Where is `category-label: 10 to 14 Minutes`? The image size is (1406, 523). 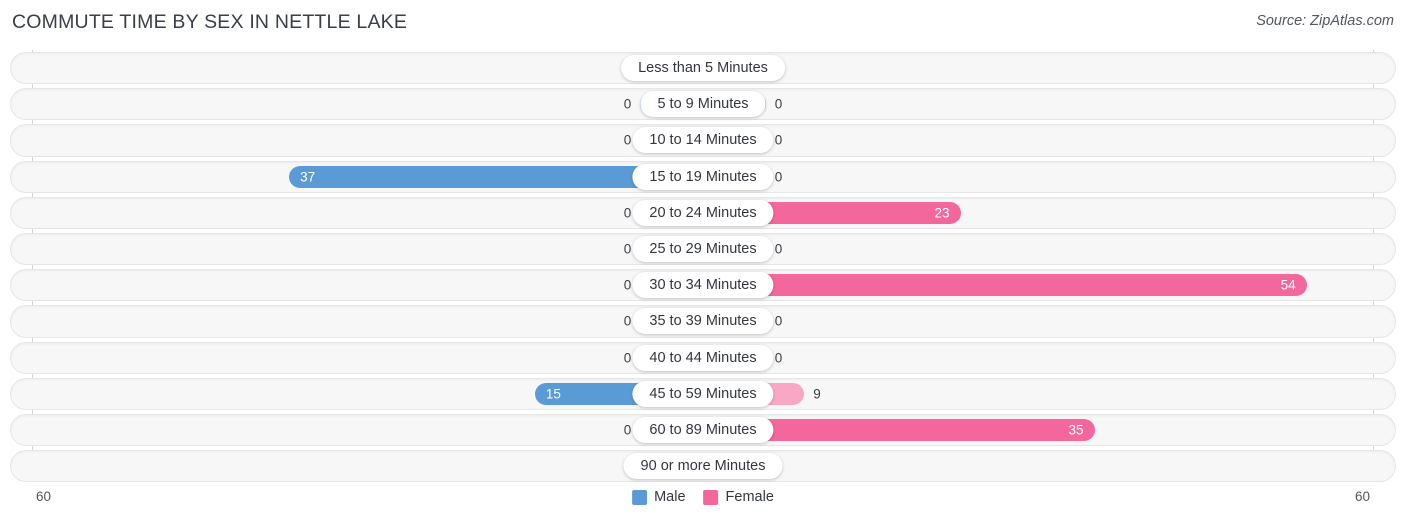 category-label: 10 to 14 Minutes is located at coordinates (703, 140).